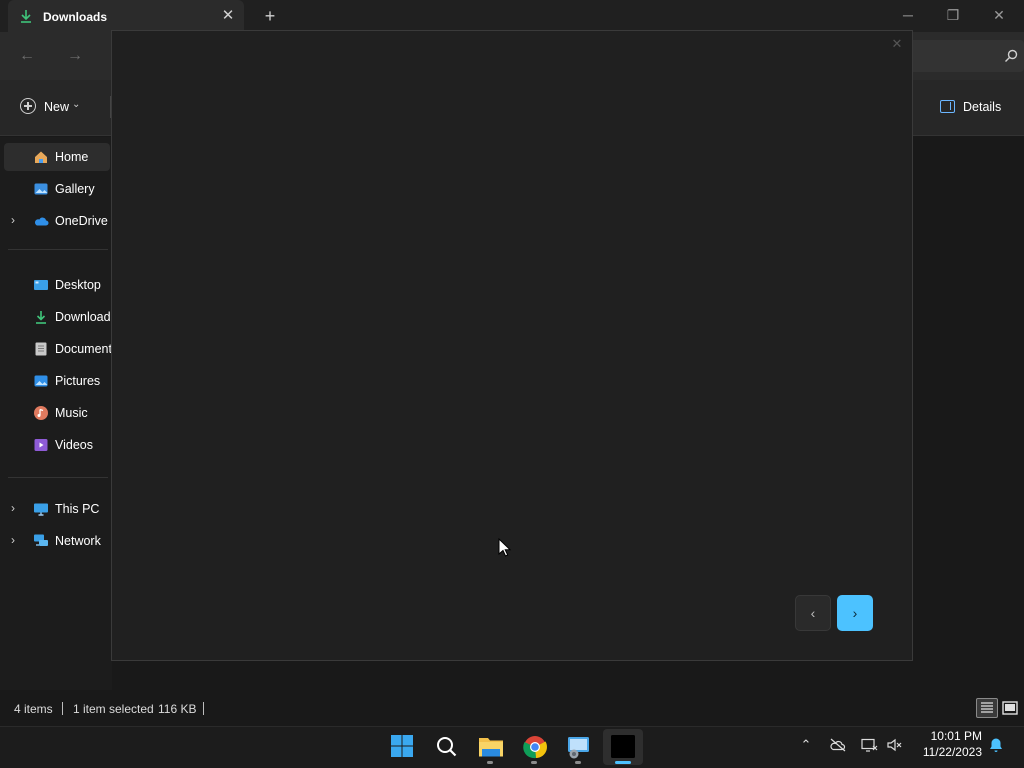 The width and height of the screenshot is (1024, 768). Describe the element at coordinates (999, 15) in the screenshot. I see `close-window-button: ✕` at that location.